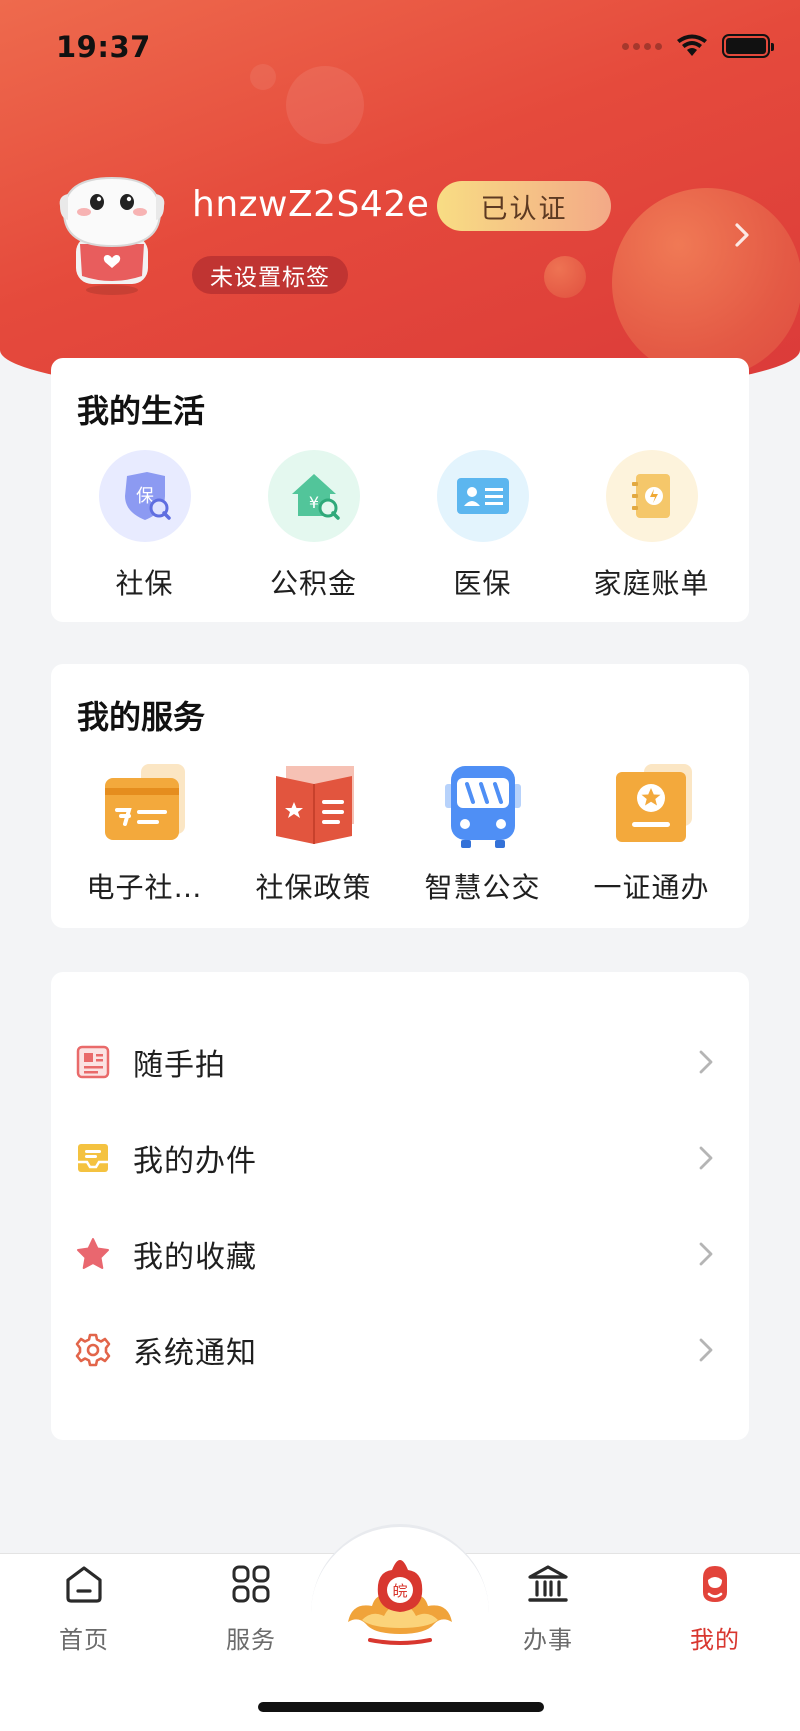 The height and width of the screenshot is (1731, 800). What do you see at coordinates (313, 583) in the screenshot?
I see `life-item-label: 公积金` at bounding box center [313, 583].